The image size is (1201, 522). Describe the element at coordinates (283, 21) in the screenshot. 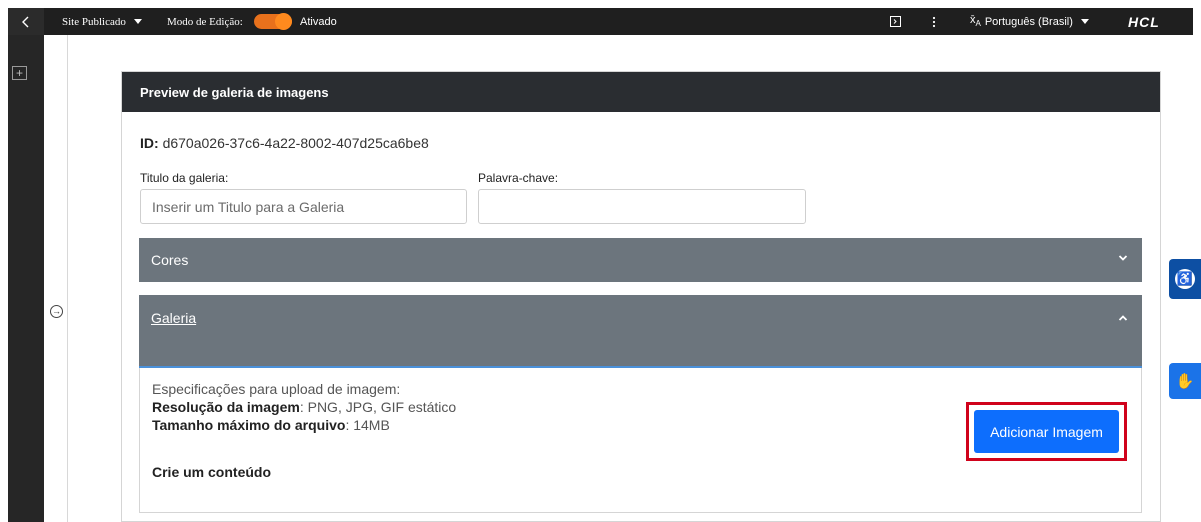

I see `toggle-knob` at that location.